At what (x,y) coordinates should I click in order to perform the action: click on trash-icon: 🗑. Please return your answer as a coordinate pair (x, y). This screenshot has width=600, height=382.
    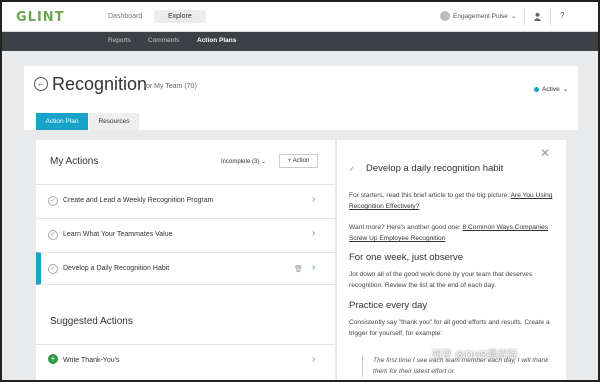
    Looking at the image, I should click on (298, 269).